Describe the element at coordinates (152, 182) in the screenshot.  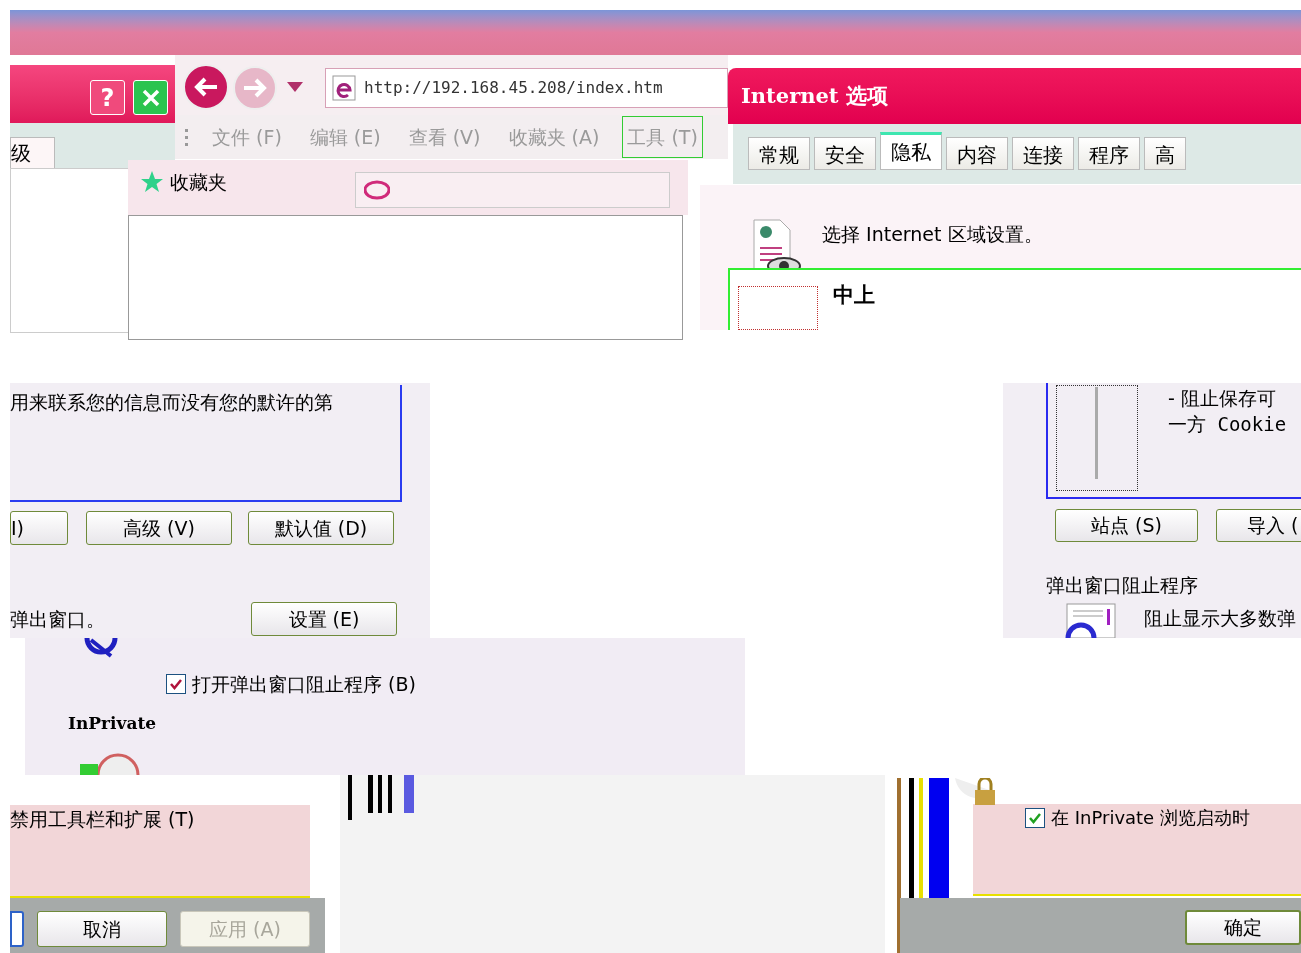
I see `star-icon` at that location.